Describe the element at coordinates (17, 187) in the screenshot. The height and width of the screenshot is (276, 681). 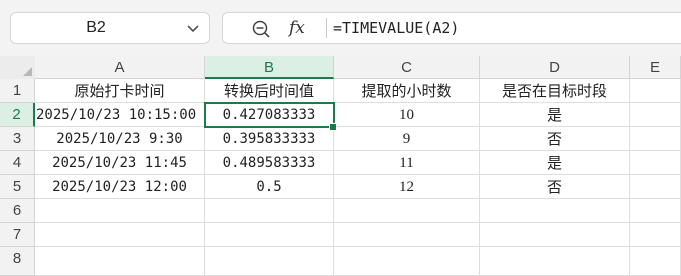
I see `row-header-5: 5` at that location.